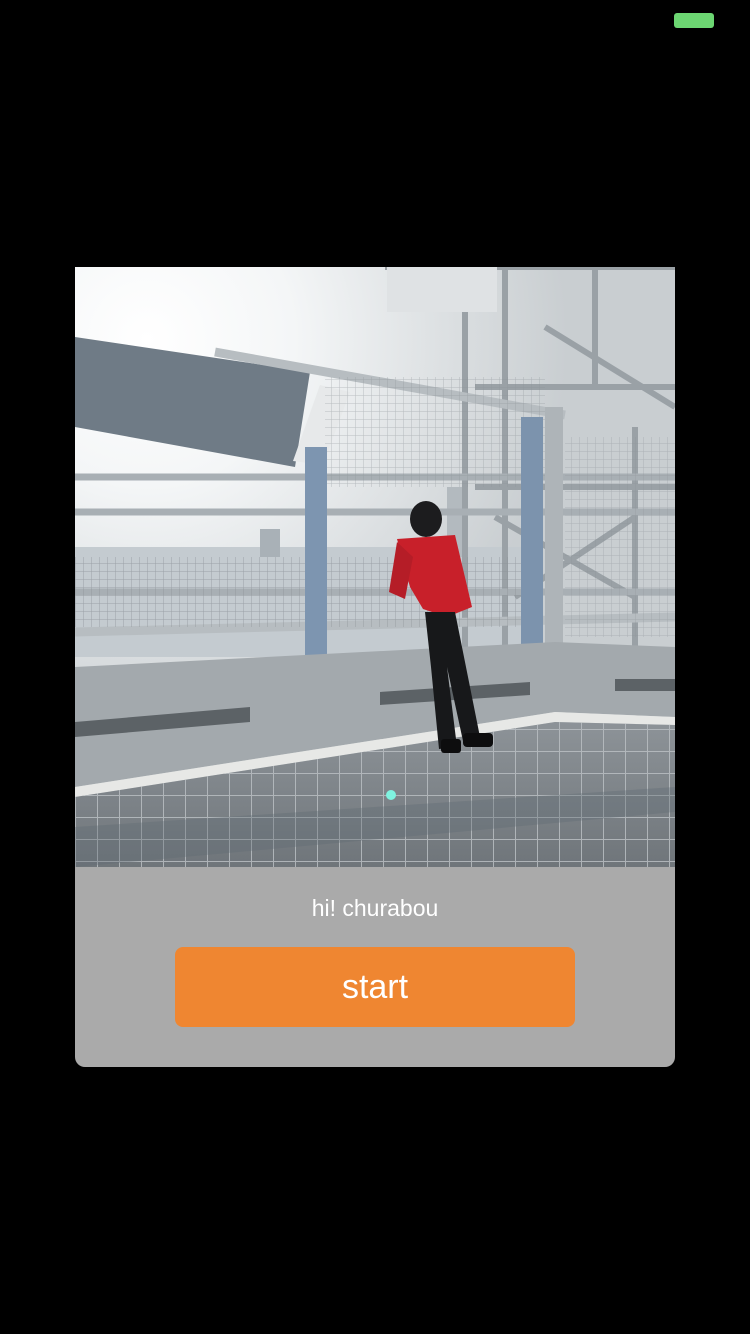 The width and height of the screenshot is (750, 1334). What do you see at coordinates (375, 987) in the screenshot?
I see `start-button: start` at bounding box center [375, 987].